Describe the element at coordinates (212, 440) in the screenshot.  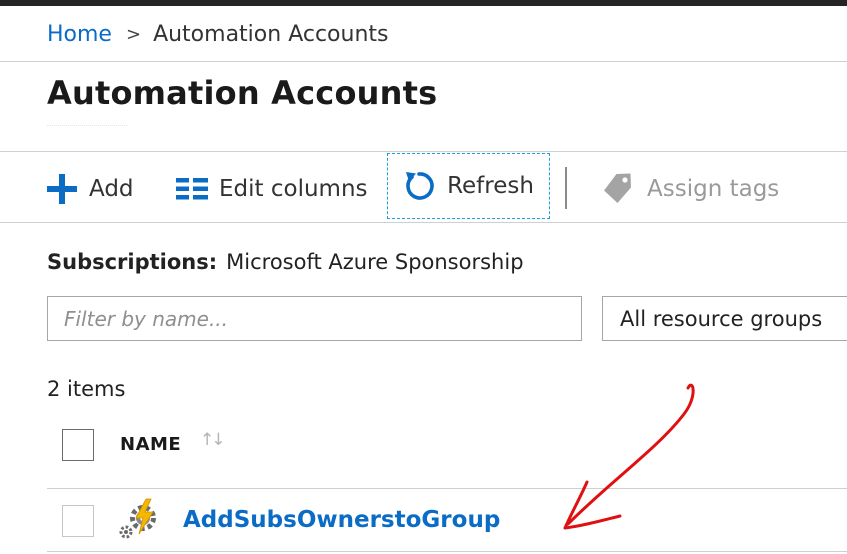
I see `sort-icon: ↑↓` at that location.